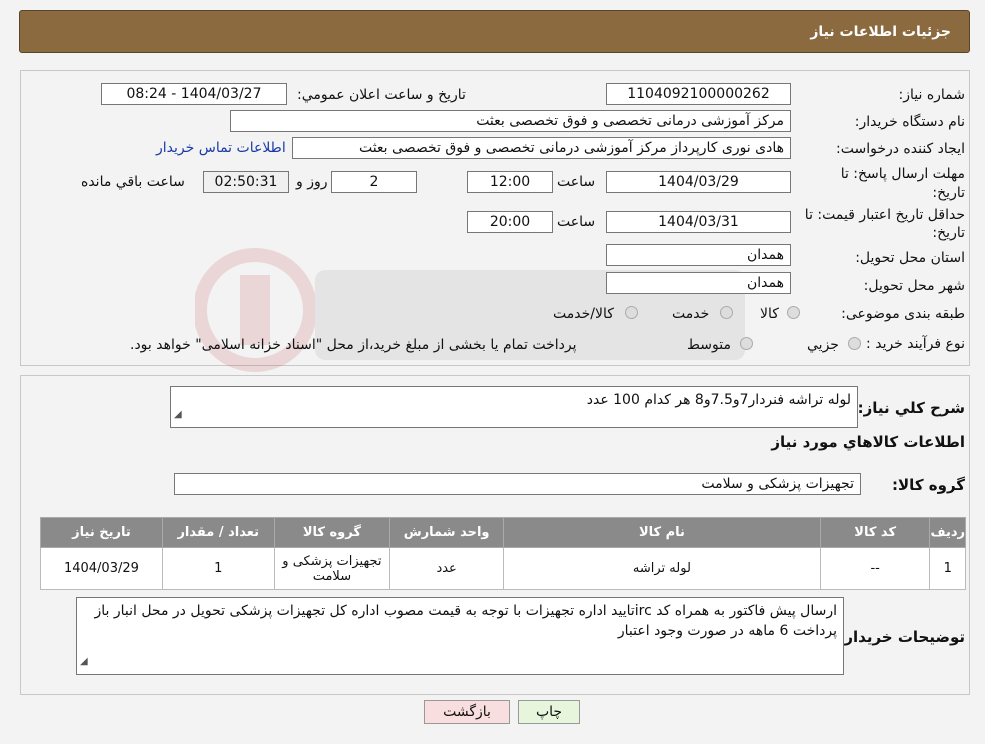 The width and height of the screenshot is (985, 744). What do you see at coordinates (494, 31) in the screenshot?
I see `page-header: جزئیات اطلاعات نیاز` at bounding box center [494, 31].